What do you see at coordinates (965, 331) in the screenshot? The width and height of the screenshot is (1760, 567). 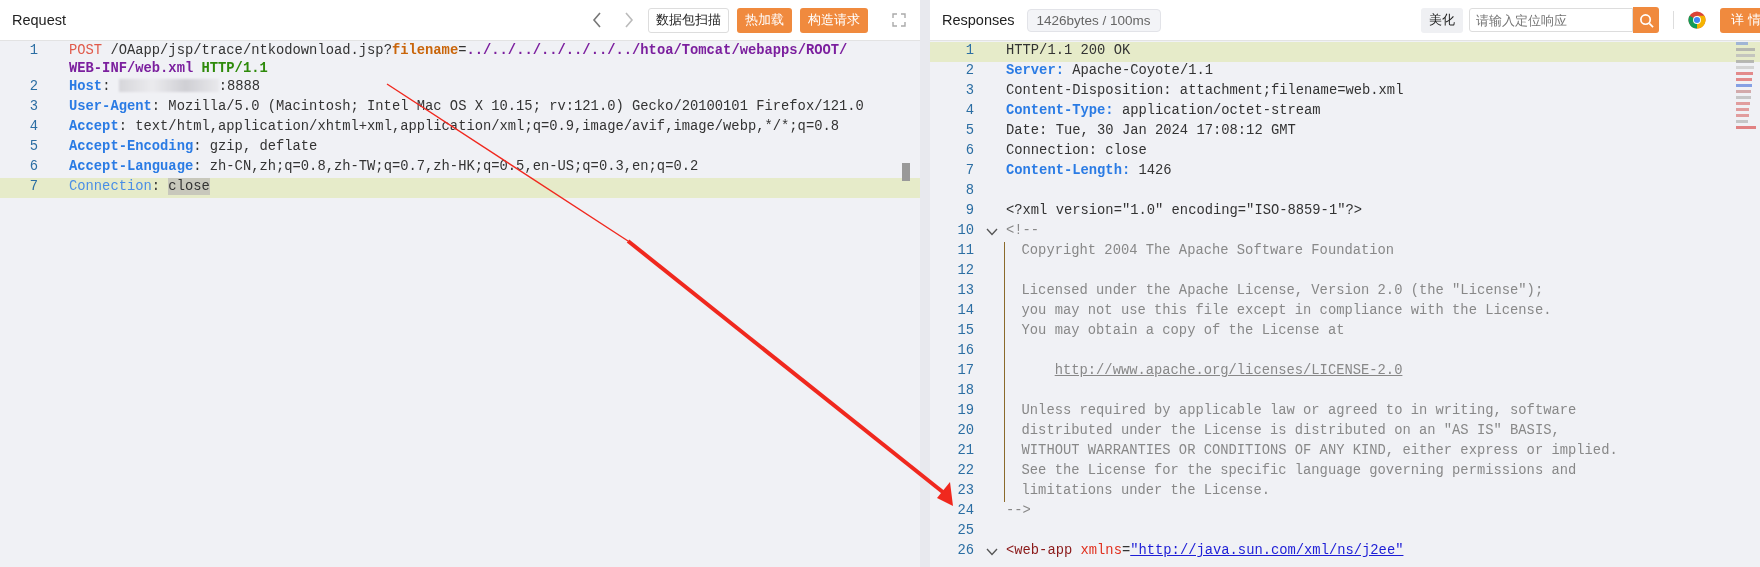 I see `line-number: 15` at bounding box center [965, 331].